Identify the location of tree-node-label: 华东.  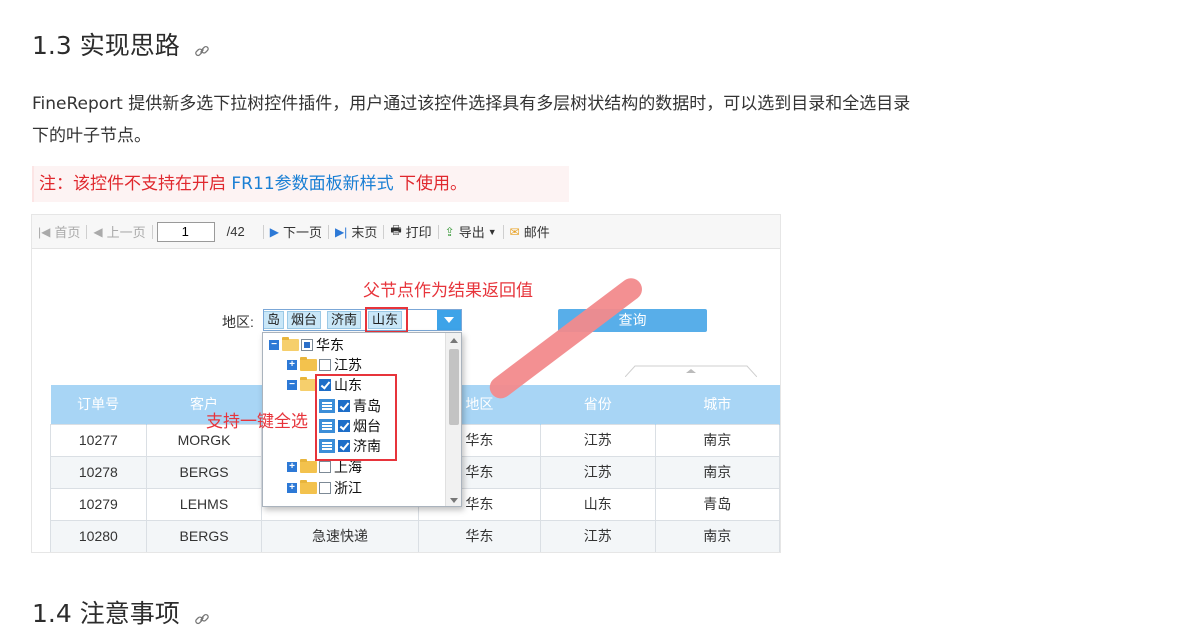
(330, 345).